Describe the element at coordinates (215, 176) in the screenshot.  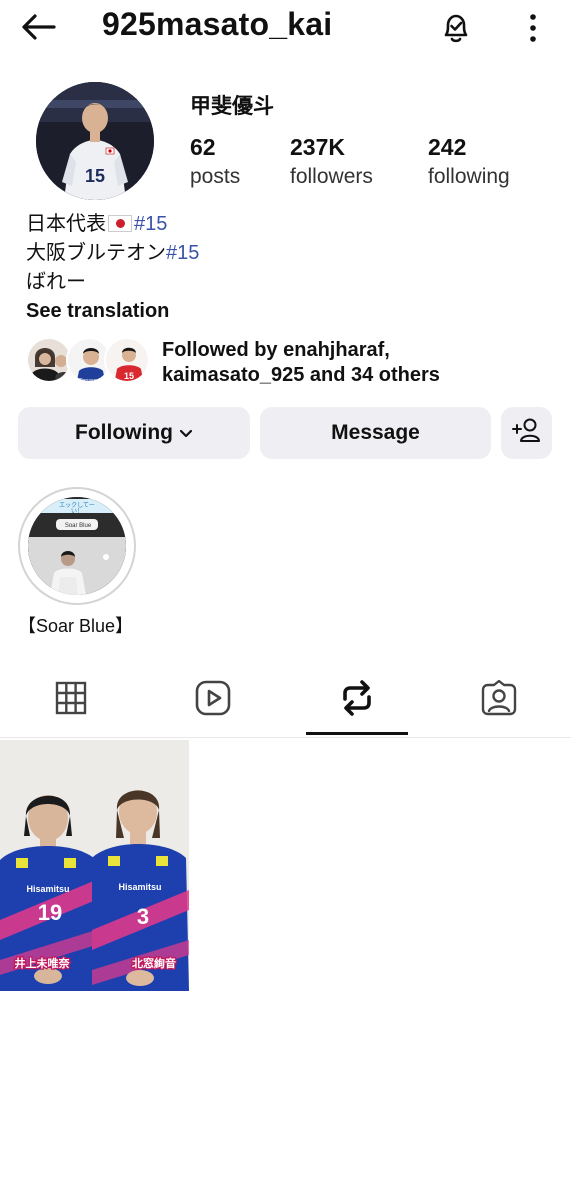
I see `stat-posts-label: posts` at that location.